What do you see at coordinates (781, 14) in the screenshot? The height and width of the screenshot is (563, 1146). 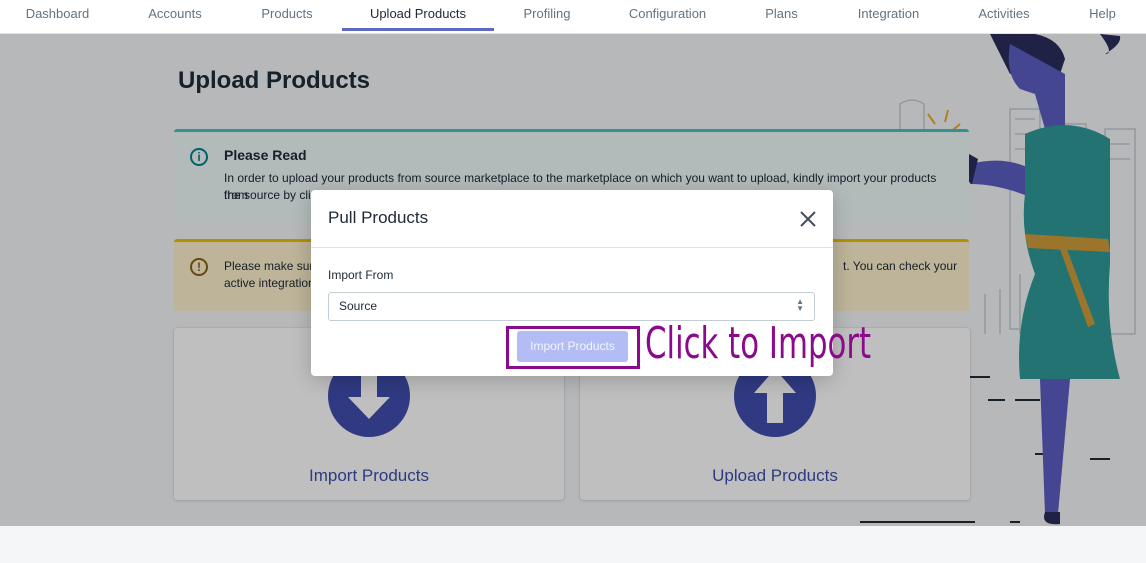 I see `nav-item-plans: Plans` at bounding box center [781, 14].